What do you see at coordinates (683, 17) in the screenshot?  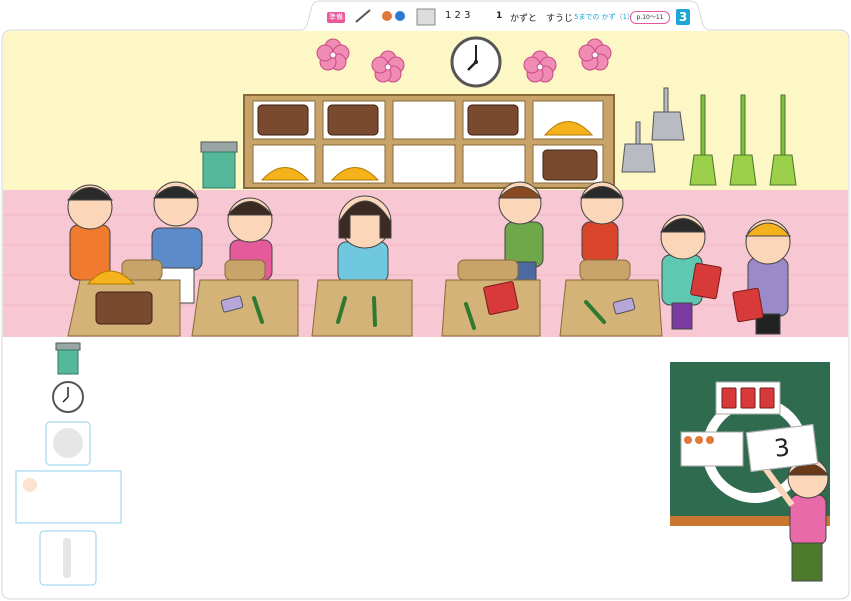 I see `lesson-number-badge: 3` at bounding box center [683, 17].